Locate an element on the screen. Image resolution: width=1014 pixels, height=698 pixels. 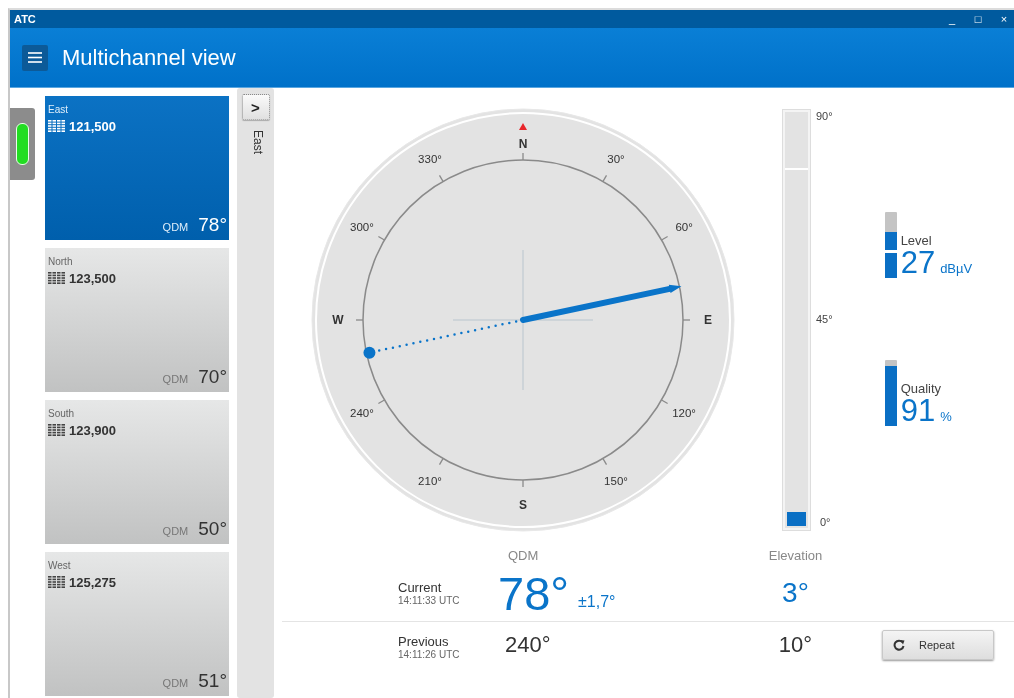
channel-name: South is located at coordinates (62, 413).